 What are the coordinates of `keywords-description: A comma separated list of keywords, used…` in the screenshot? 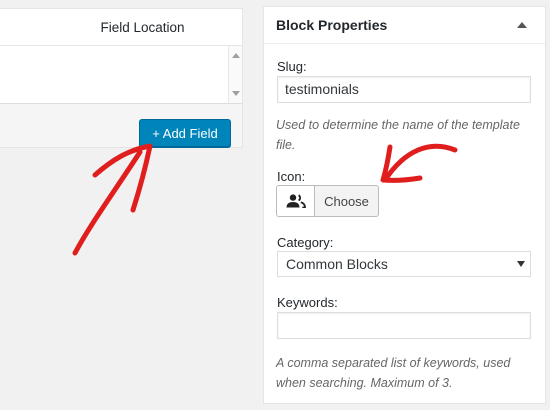 It's located at (393, 373).